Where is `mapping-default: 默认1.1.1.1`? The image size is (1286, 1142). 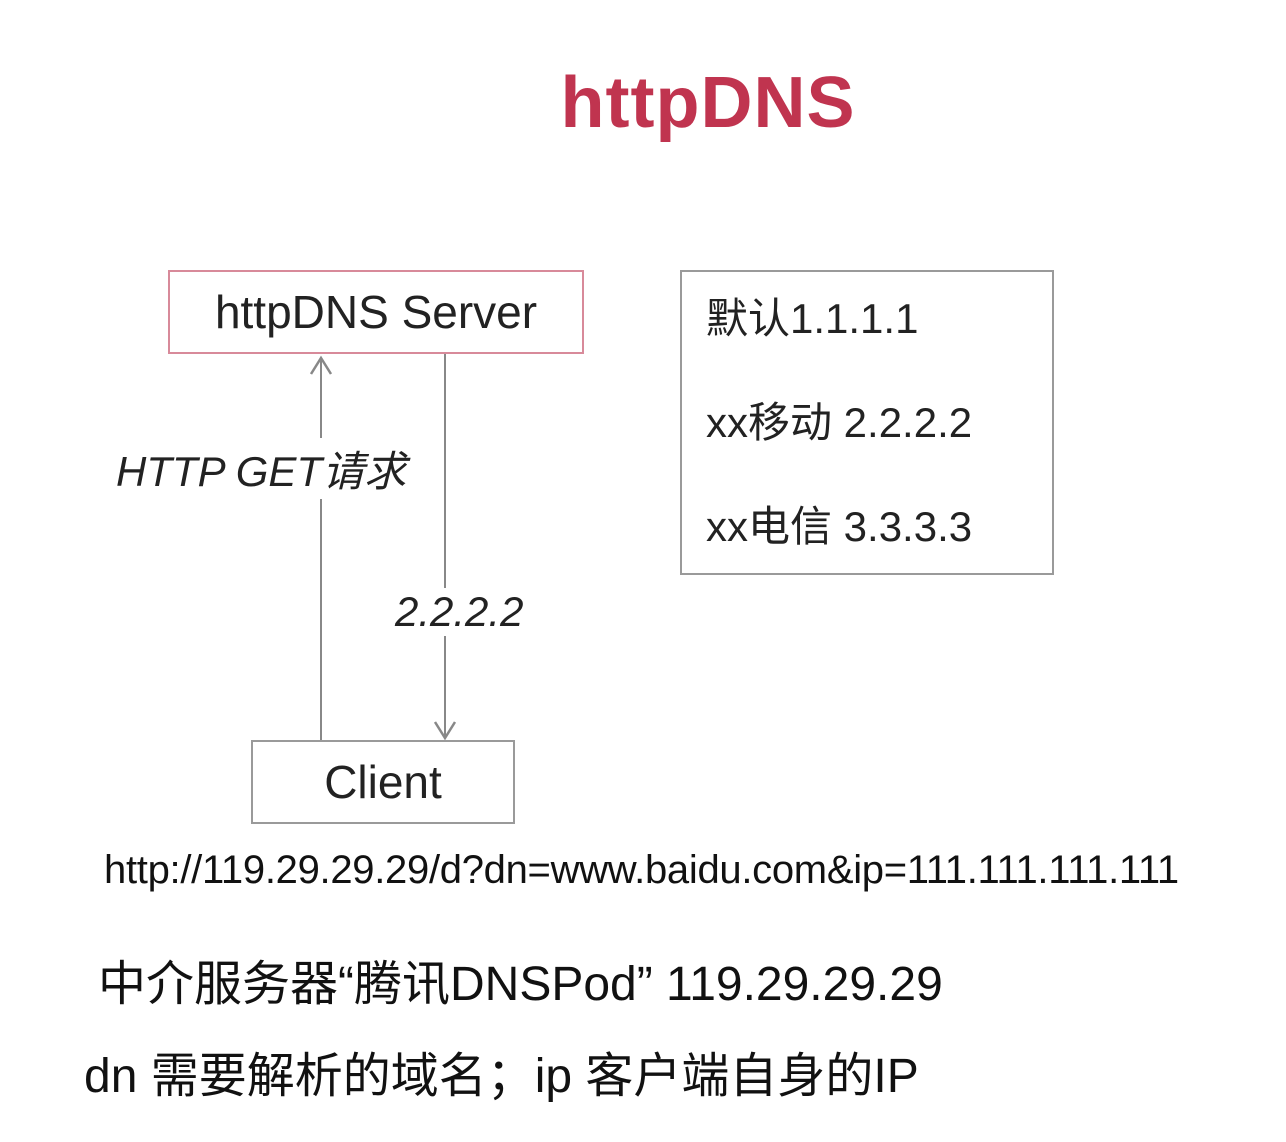
mapping-default: 默认1.1.1.1 is located at coordinates (812, 318).